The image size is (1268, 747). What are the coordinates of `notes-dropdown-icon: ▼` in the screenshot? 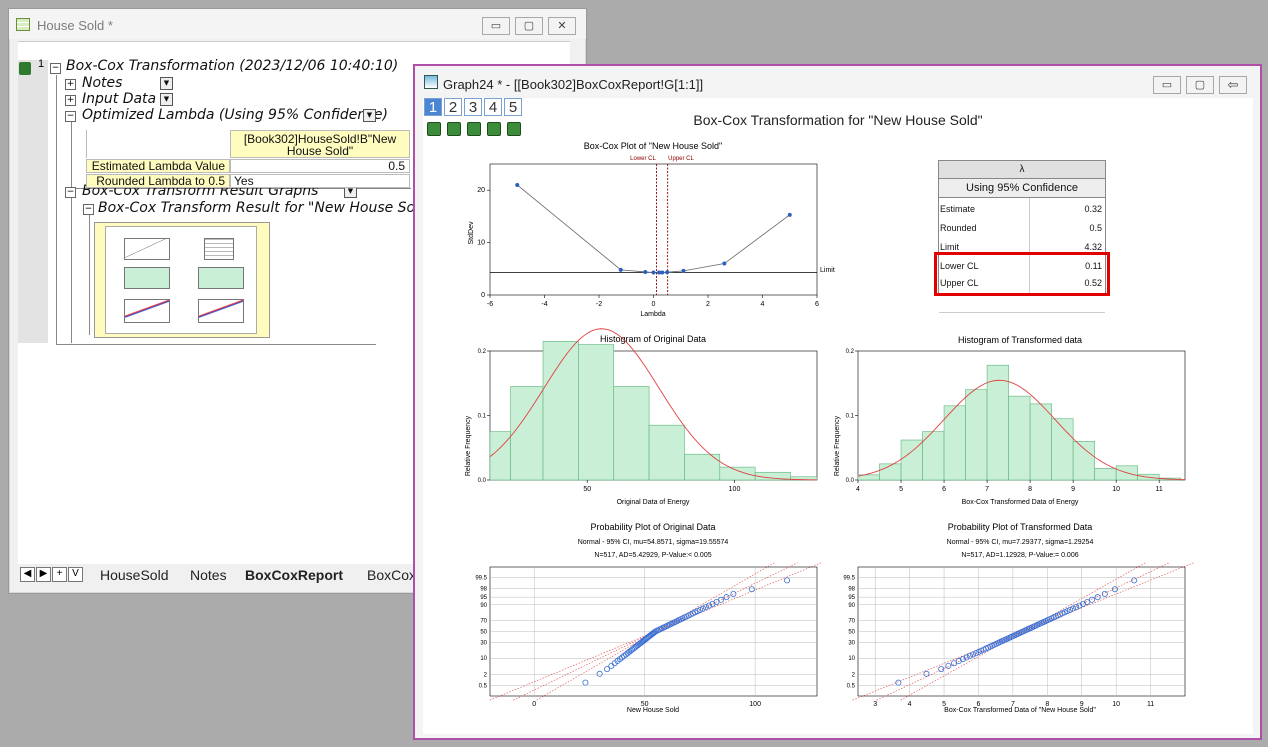 It's located at (166, 83).